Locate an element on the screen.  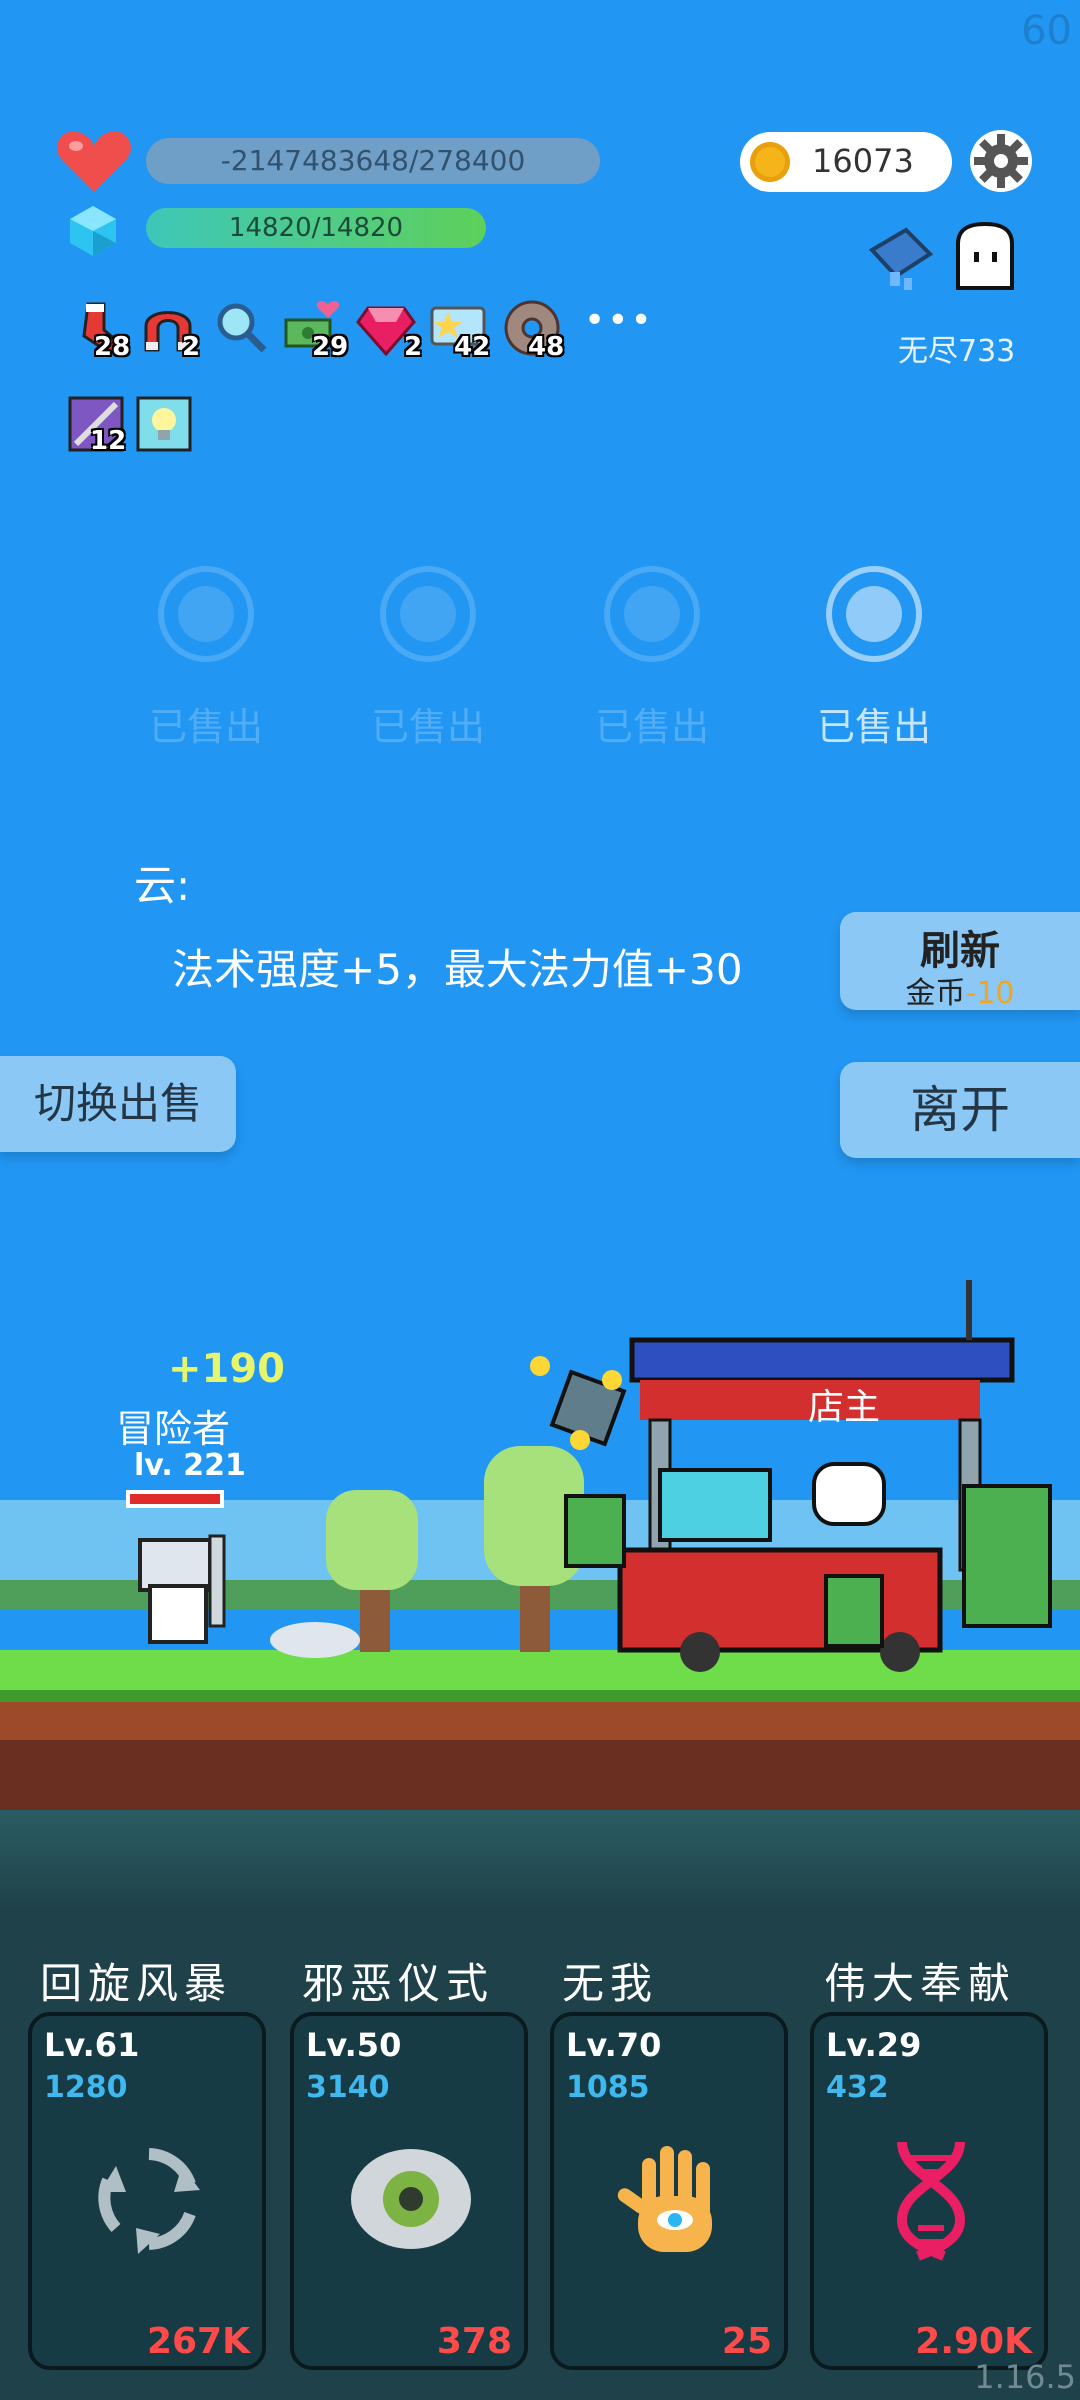
refresh-cost: 金币-10 is located at coordinates (960, 993).